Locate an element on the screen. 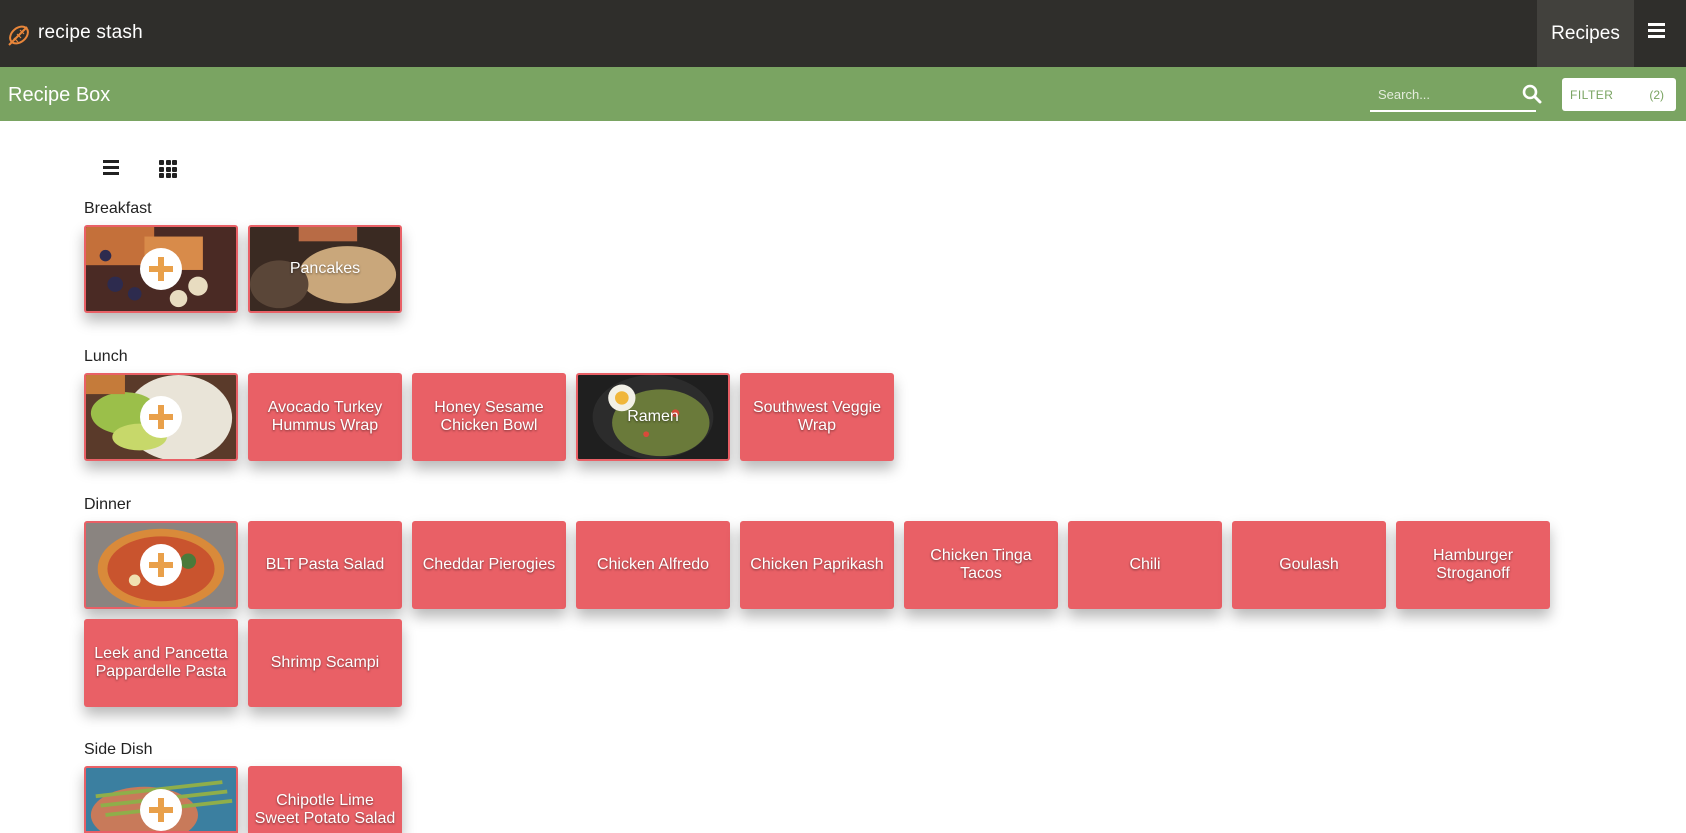 The width and height of the screenshot is (1686, 833). recipe-name: Southwest Veggie Wrap is located at coordinates (817, 416).